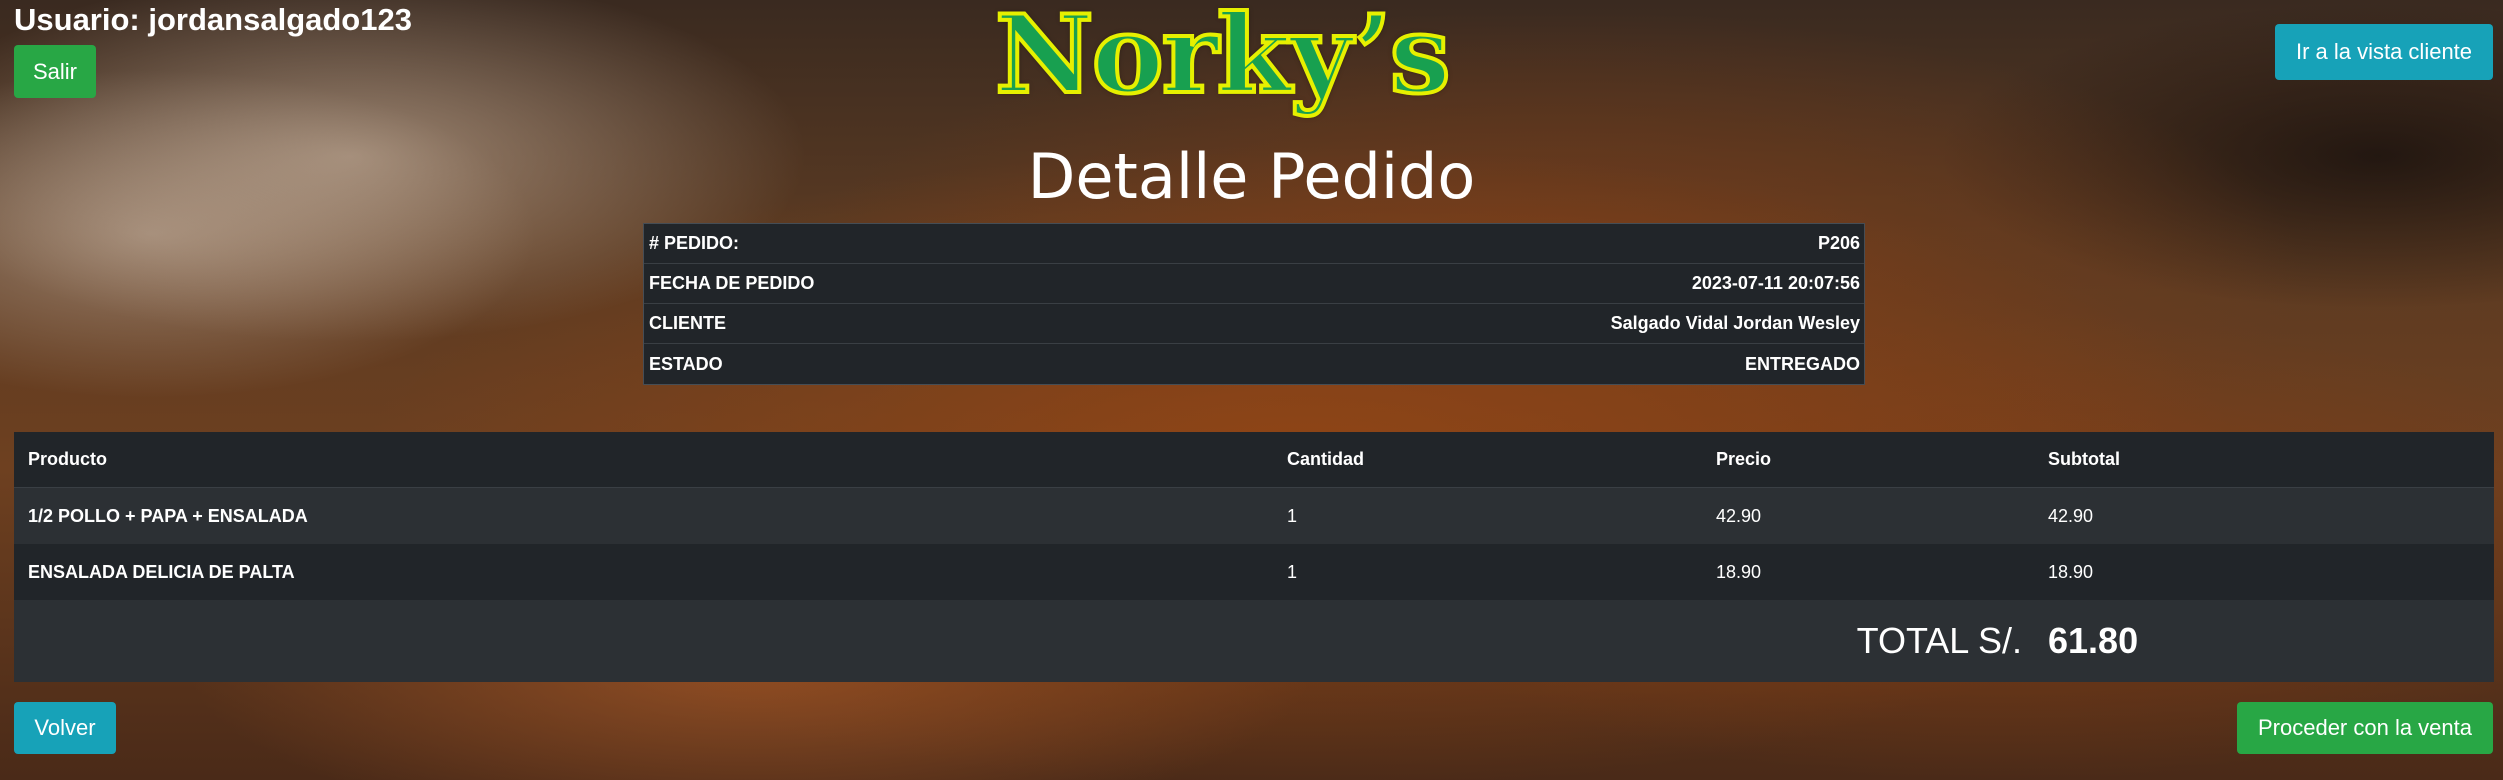 Image resolution: width=2503 pixels, height=780 pixels. What do you see at coordinates (1735, 323) in the screenshot?
I see `order-client-value: Salgado Vidal Jordan Wesley` at bounding box center [1735, 323].